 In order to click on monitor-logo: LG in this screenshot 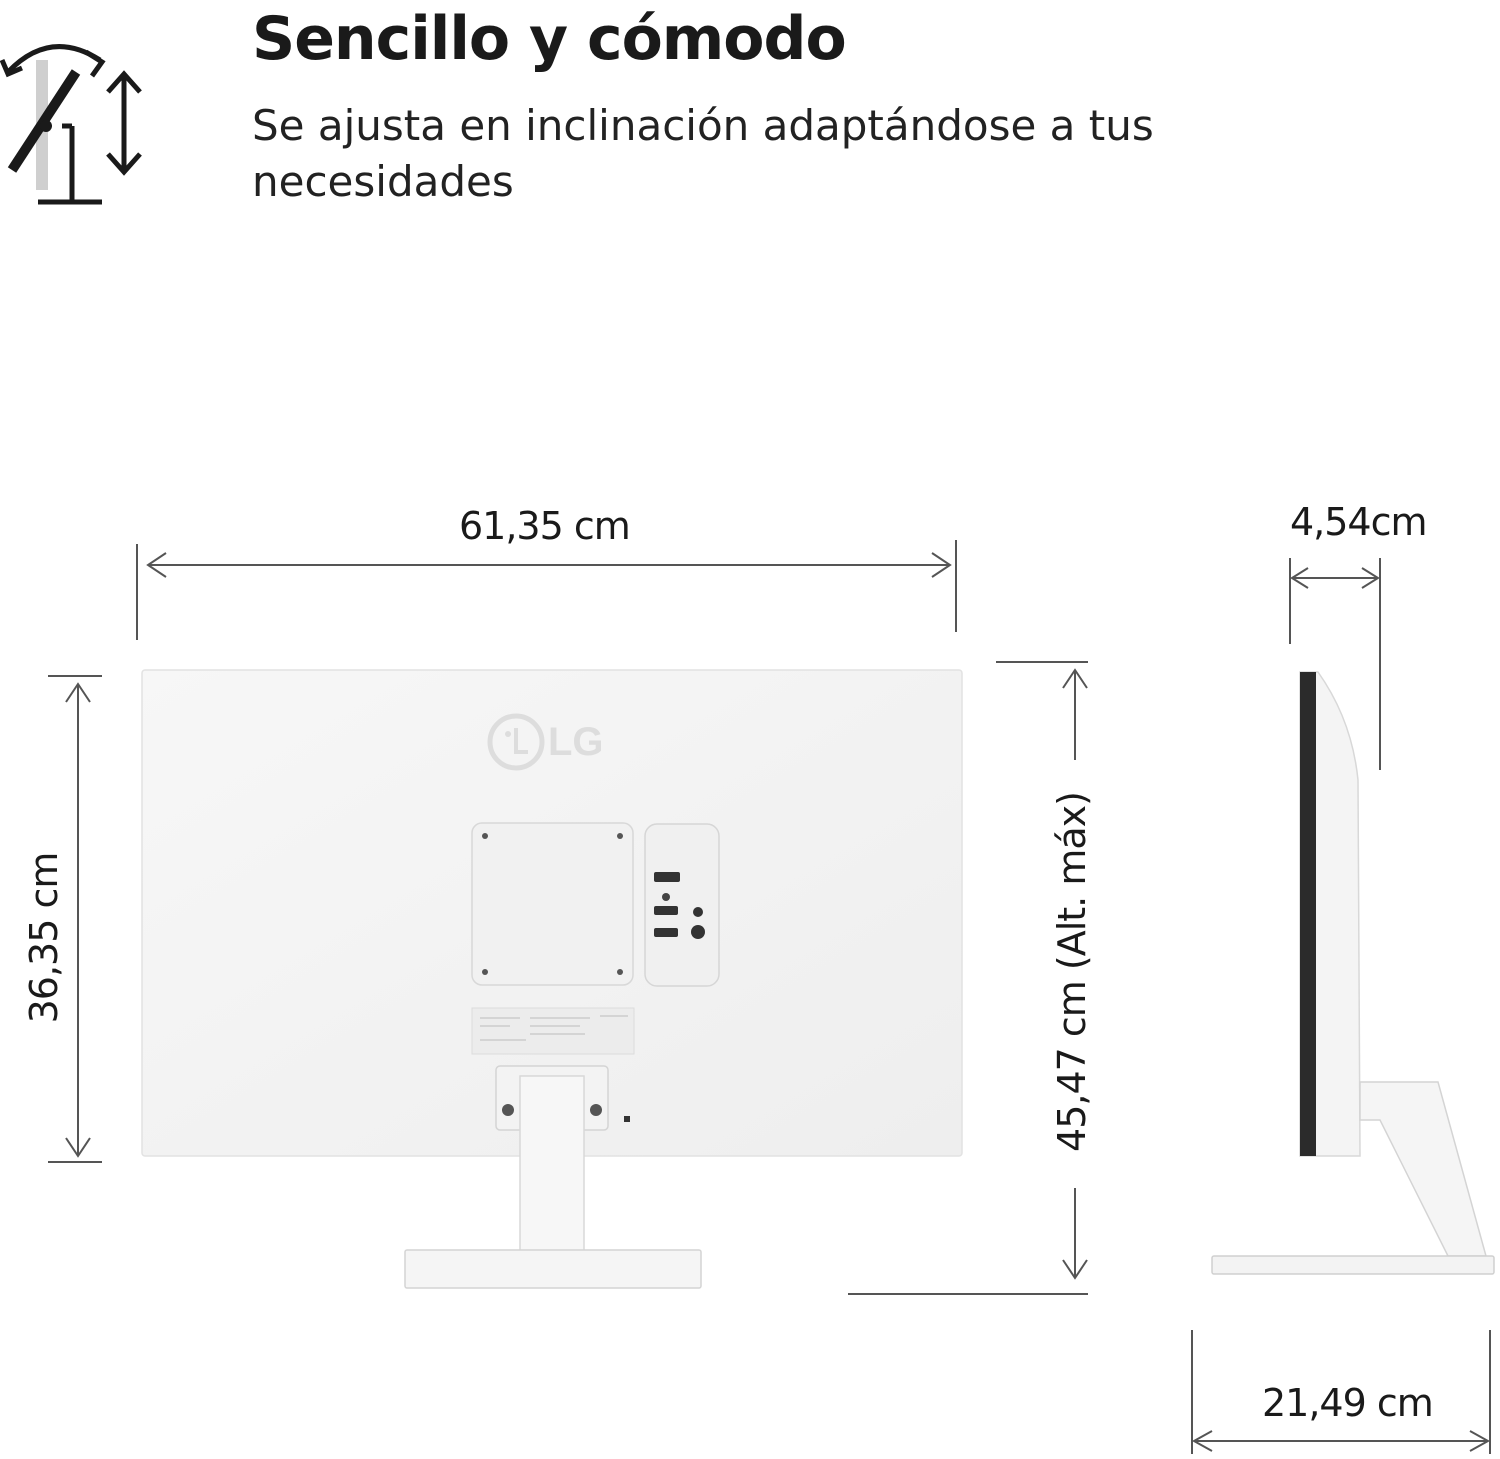, I will do `click(576, 742)`.